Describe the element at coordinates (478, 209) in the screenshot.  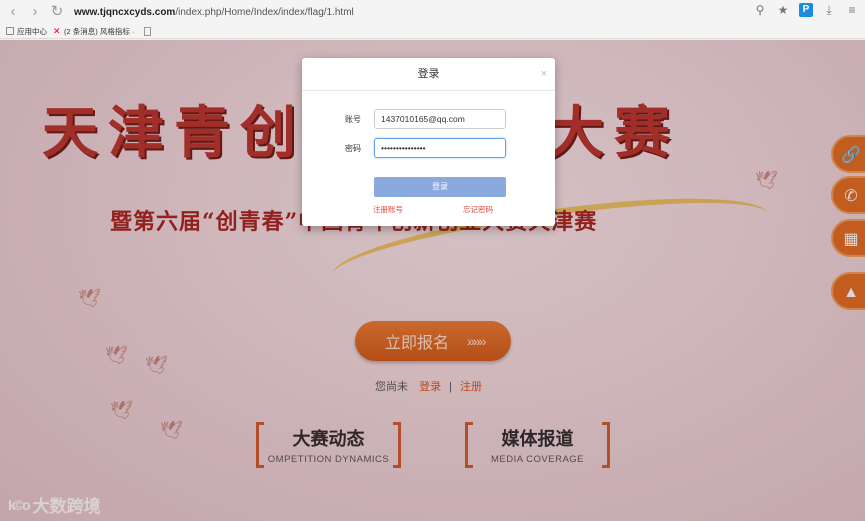
I see `forgot-password-link: 忘记密码` at that location.